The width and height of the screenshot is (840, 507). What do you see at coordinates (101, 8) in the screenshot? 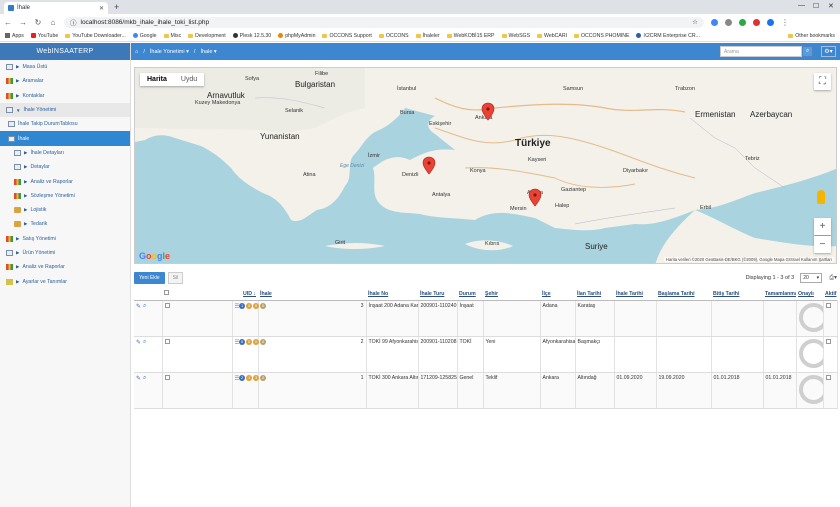
I see `close-icon: ✕` at bounding box center [101, 8].